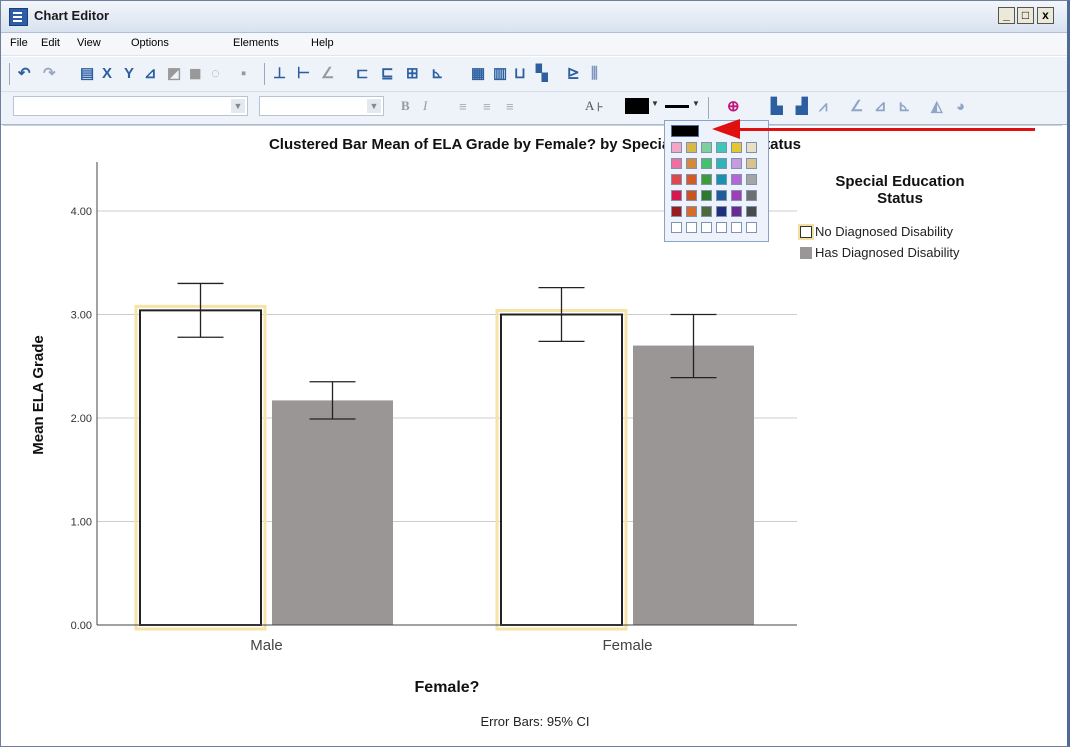 The height and width of the screenshot is (747, 1070). What do you see at coordinates (685, 131) in the screenshot?
I see `selected-color-swatch` at bounding box center [685, 131].